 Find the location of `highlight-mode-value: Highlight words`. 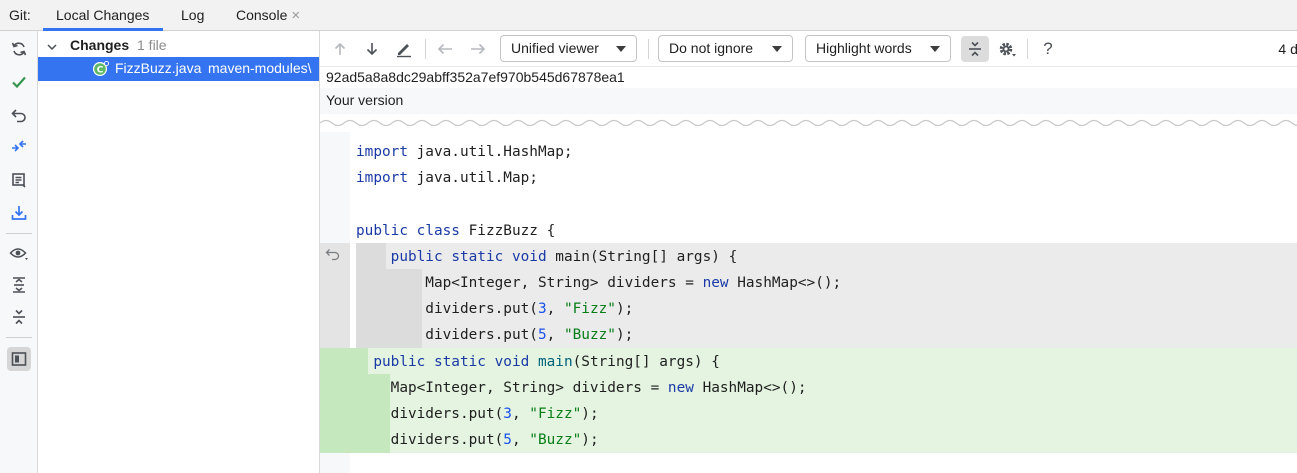

highlight-mode-value: Highlight words is located at coordinates (864, 48).